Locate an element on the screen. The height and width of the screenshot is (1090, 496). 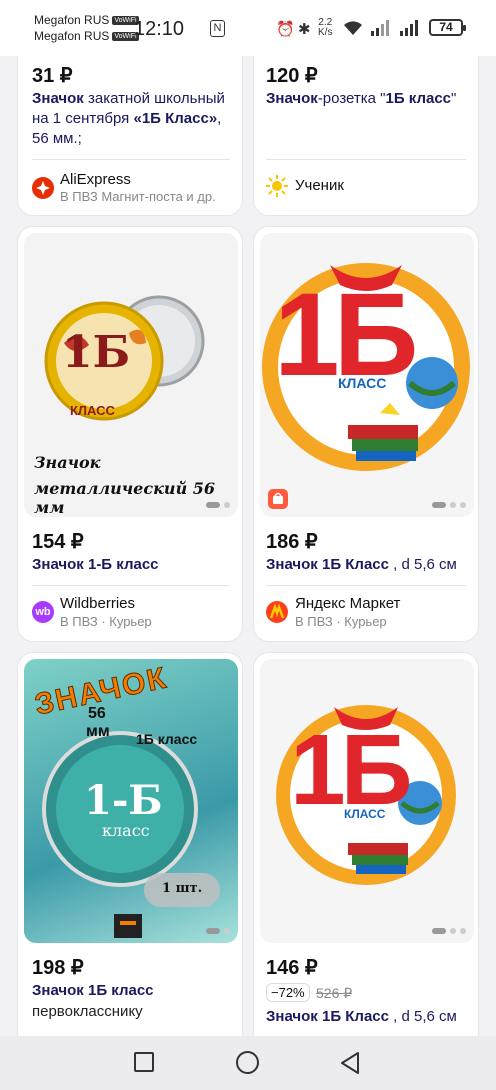
system-nav-bar is located at coordinates (248, 1063).